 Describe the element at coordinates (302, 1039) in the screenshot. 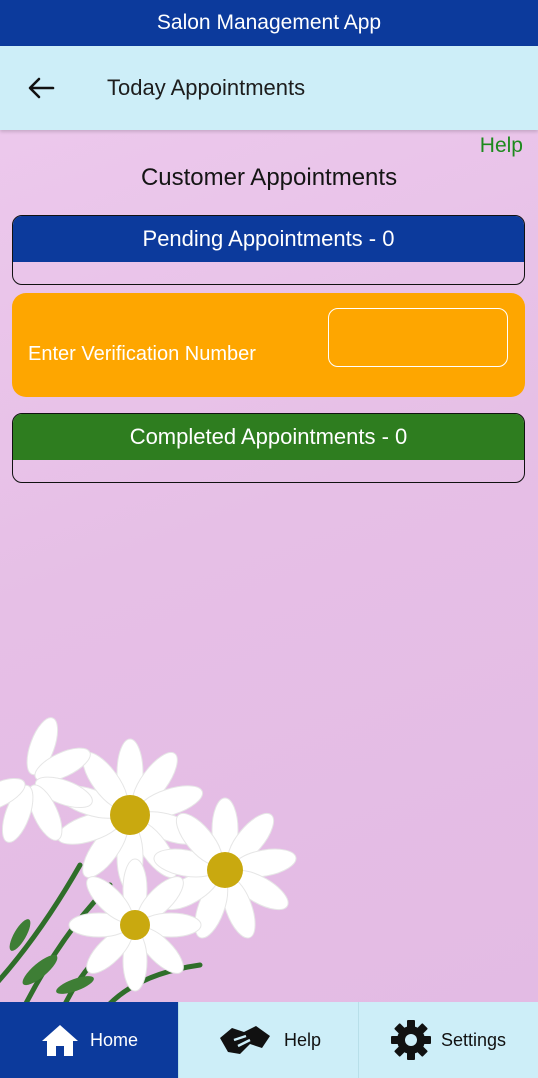

I see `nav-help-label: Help` at that location.